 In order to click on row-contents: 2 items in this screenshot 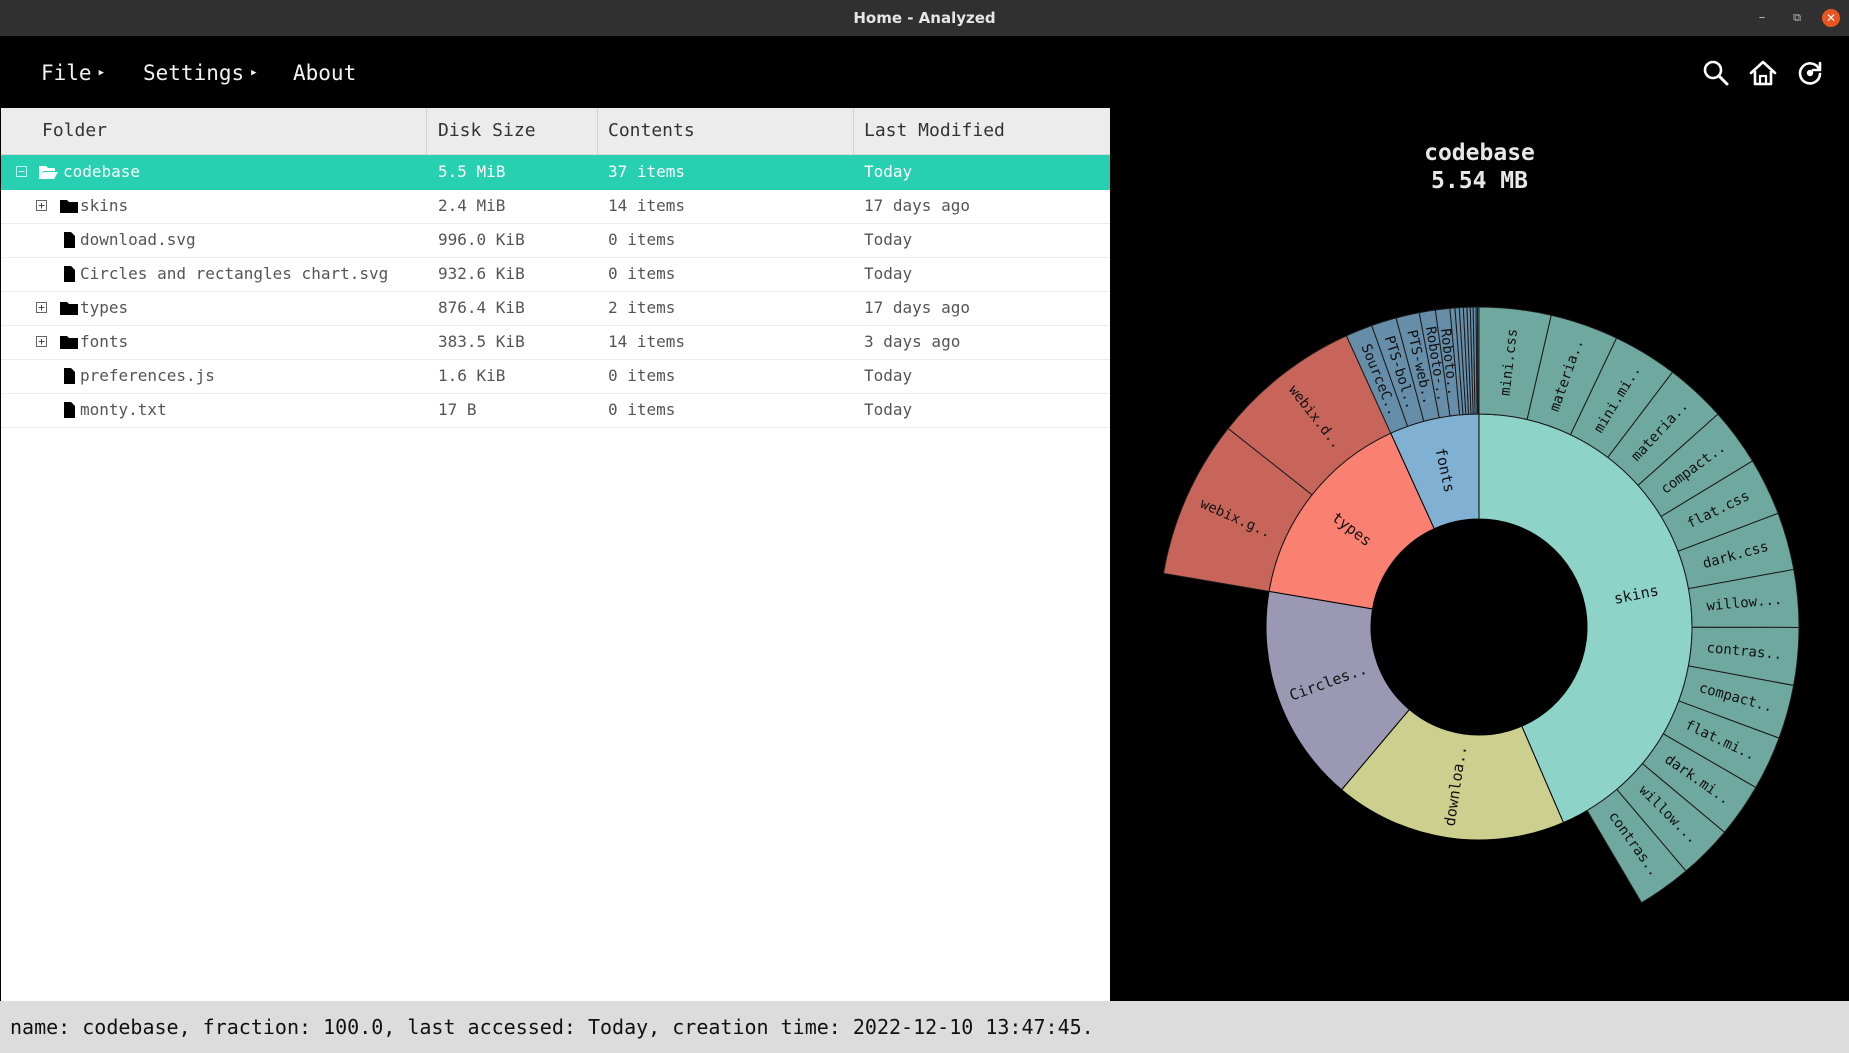, I will do `click(642, 307)`.